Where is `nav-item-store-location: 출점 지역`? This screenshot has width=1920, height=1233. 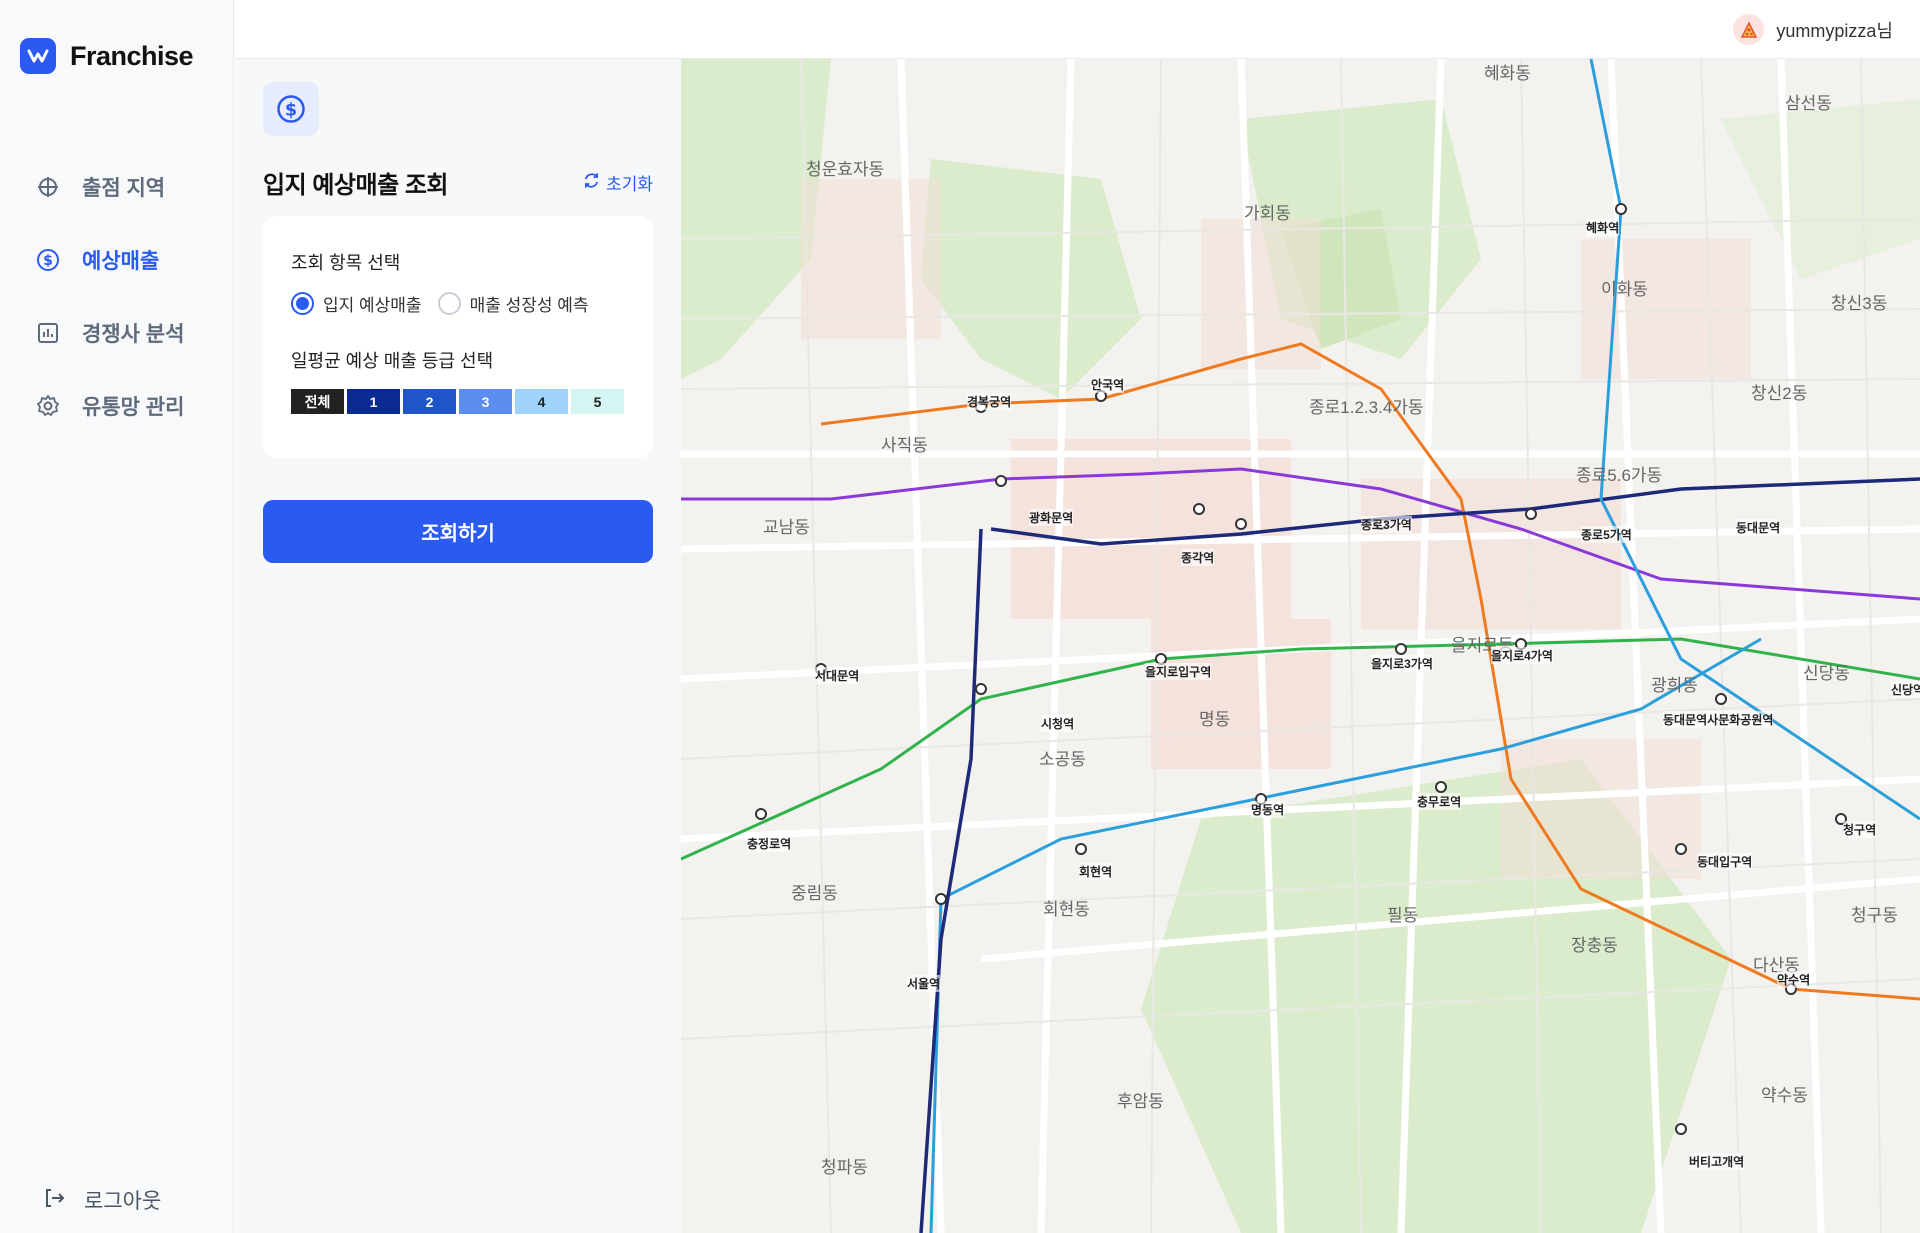
nav-item-store-location: 출점 지역 is located at coordinates (117, 186).